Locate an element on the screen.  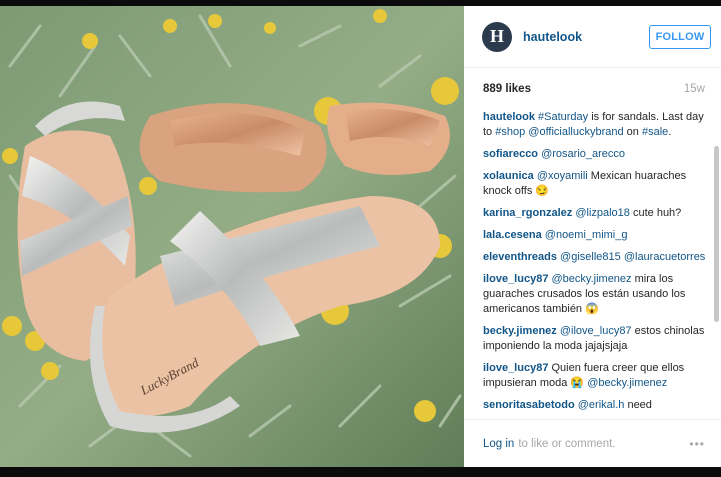
comment-user: xolaunica is located at coordinates (508, 176).